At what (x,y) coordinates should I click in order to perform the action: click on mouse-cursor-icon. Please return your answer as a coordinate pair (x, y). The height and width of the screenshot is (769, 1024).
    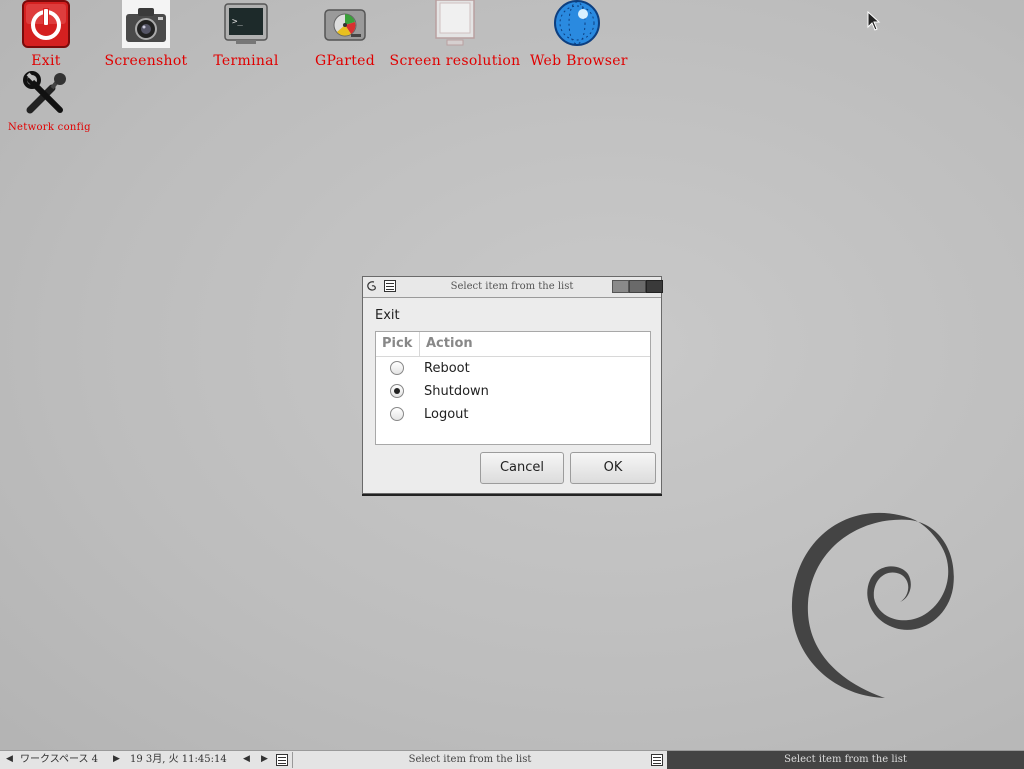
    Looking at the image, I should click on (874, 21).